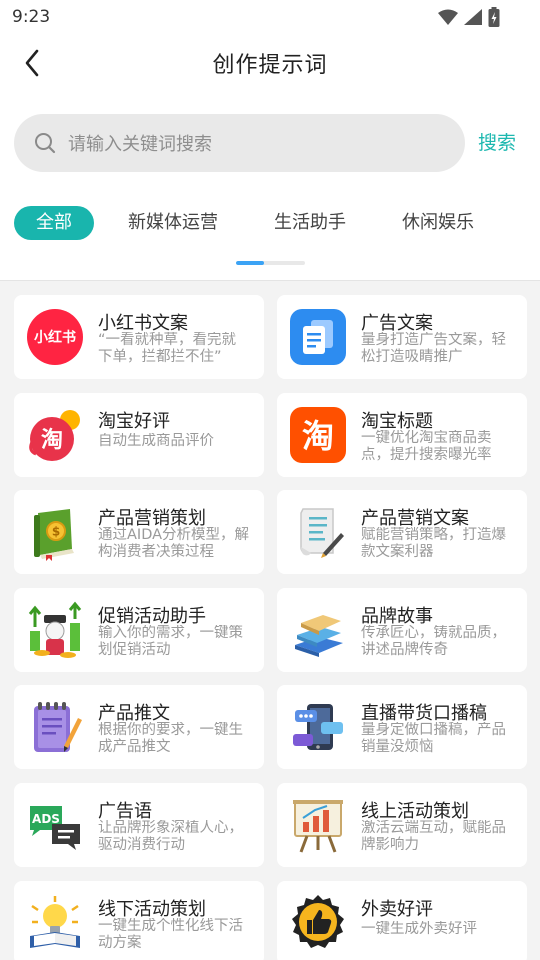 The height and width of the screenshot is (960, 540). What do you see at coordinates (433, 641) in the screenshot?
I see `card-desc: 传承匠心，铸就品质，讲述品牌传奇` at bounding box center [433, 641].